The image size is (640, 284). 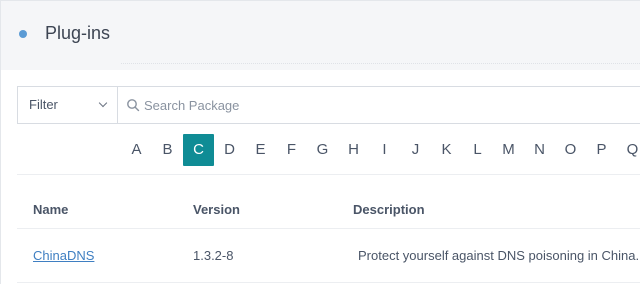 What do you see at coordinates (23, 34) in the screenshot?
I see `status-dot-icon` at bounding box center [23, 34].